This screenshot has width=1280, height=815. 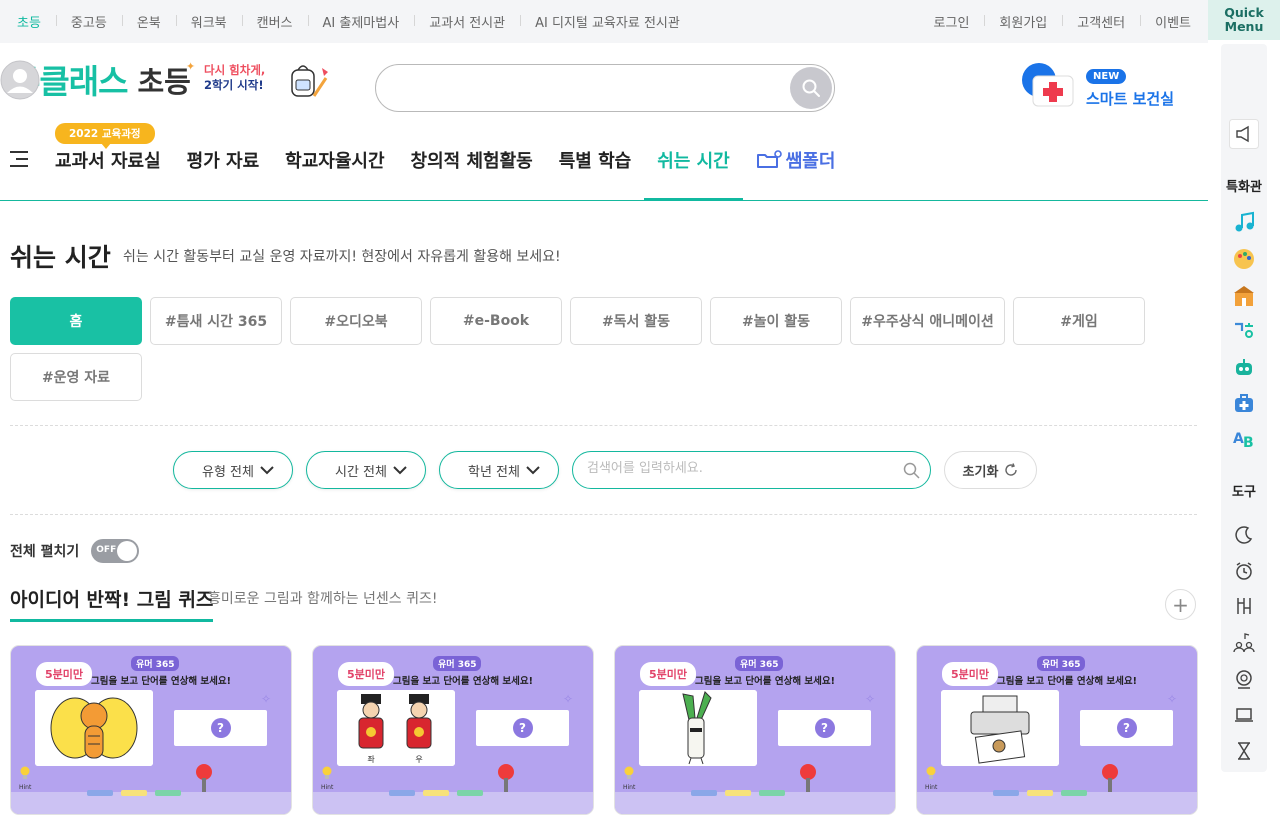 I want to click on announcement-button, so click(x=1244, y=134).